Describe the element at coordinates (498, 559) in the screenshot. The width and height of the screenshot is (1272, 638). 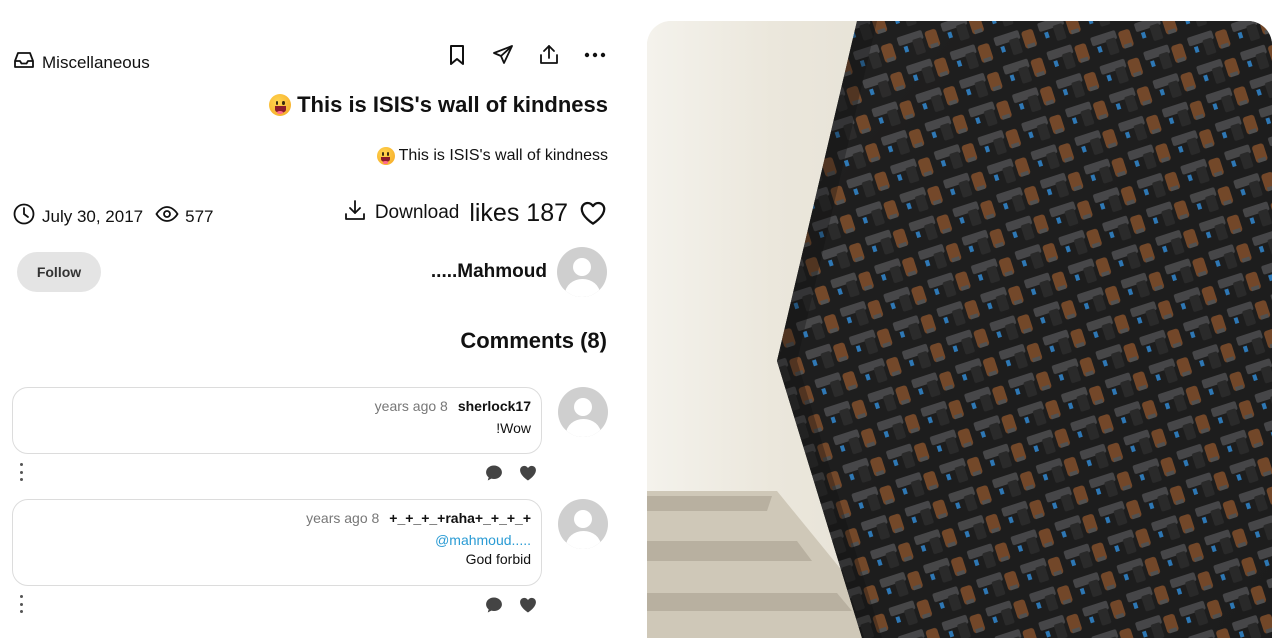
I see `comment-text: God forbid` at that location.